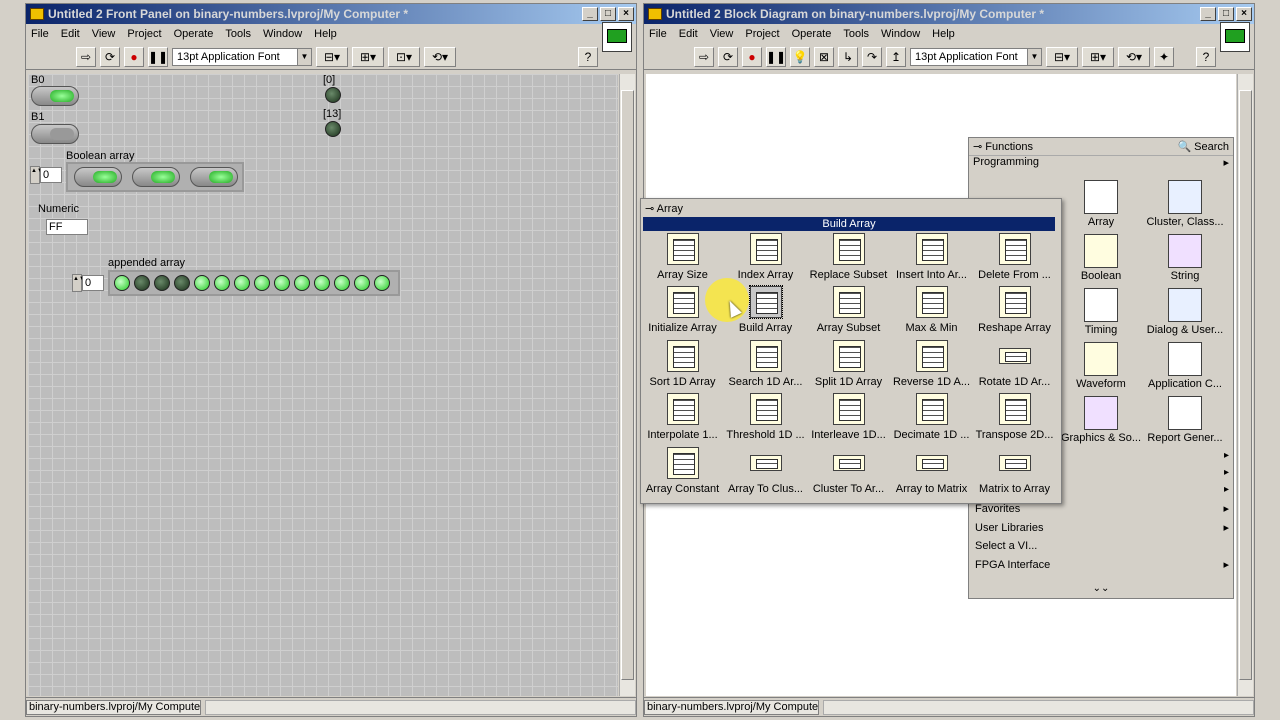 The image size is (1280, 720). What do you see at coordinates (682, 366) in the screenshot?
I see `array-function-item: Sort 1D Array` at bounding box center [682, 366].